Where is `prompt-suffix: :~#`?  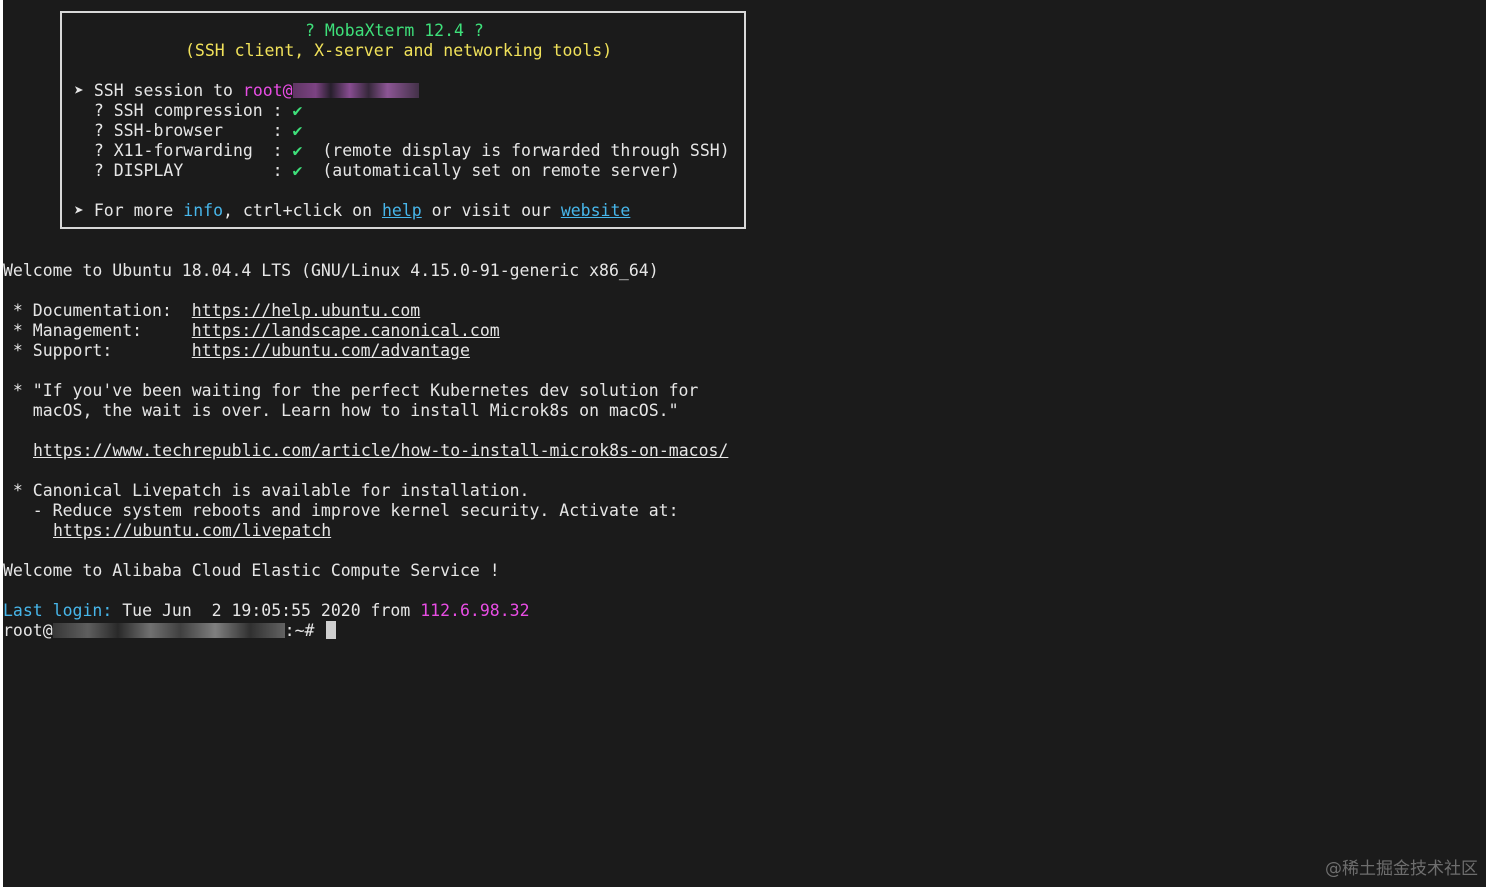
prompt-suffix: :~# is located at coordinates (299, 630).